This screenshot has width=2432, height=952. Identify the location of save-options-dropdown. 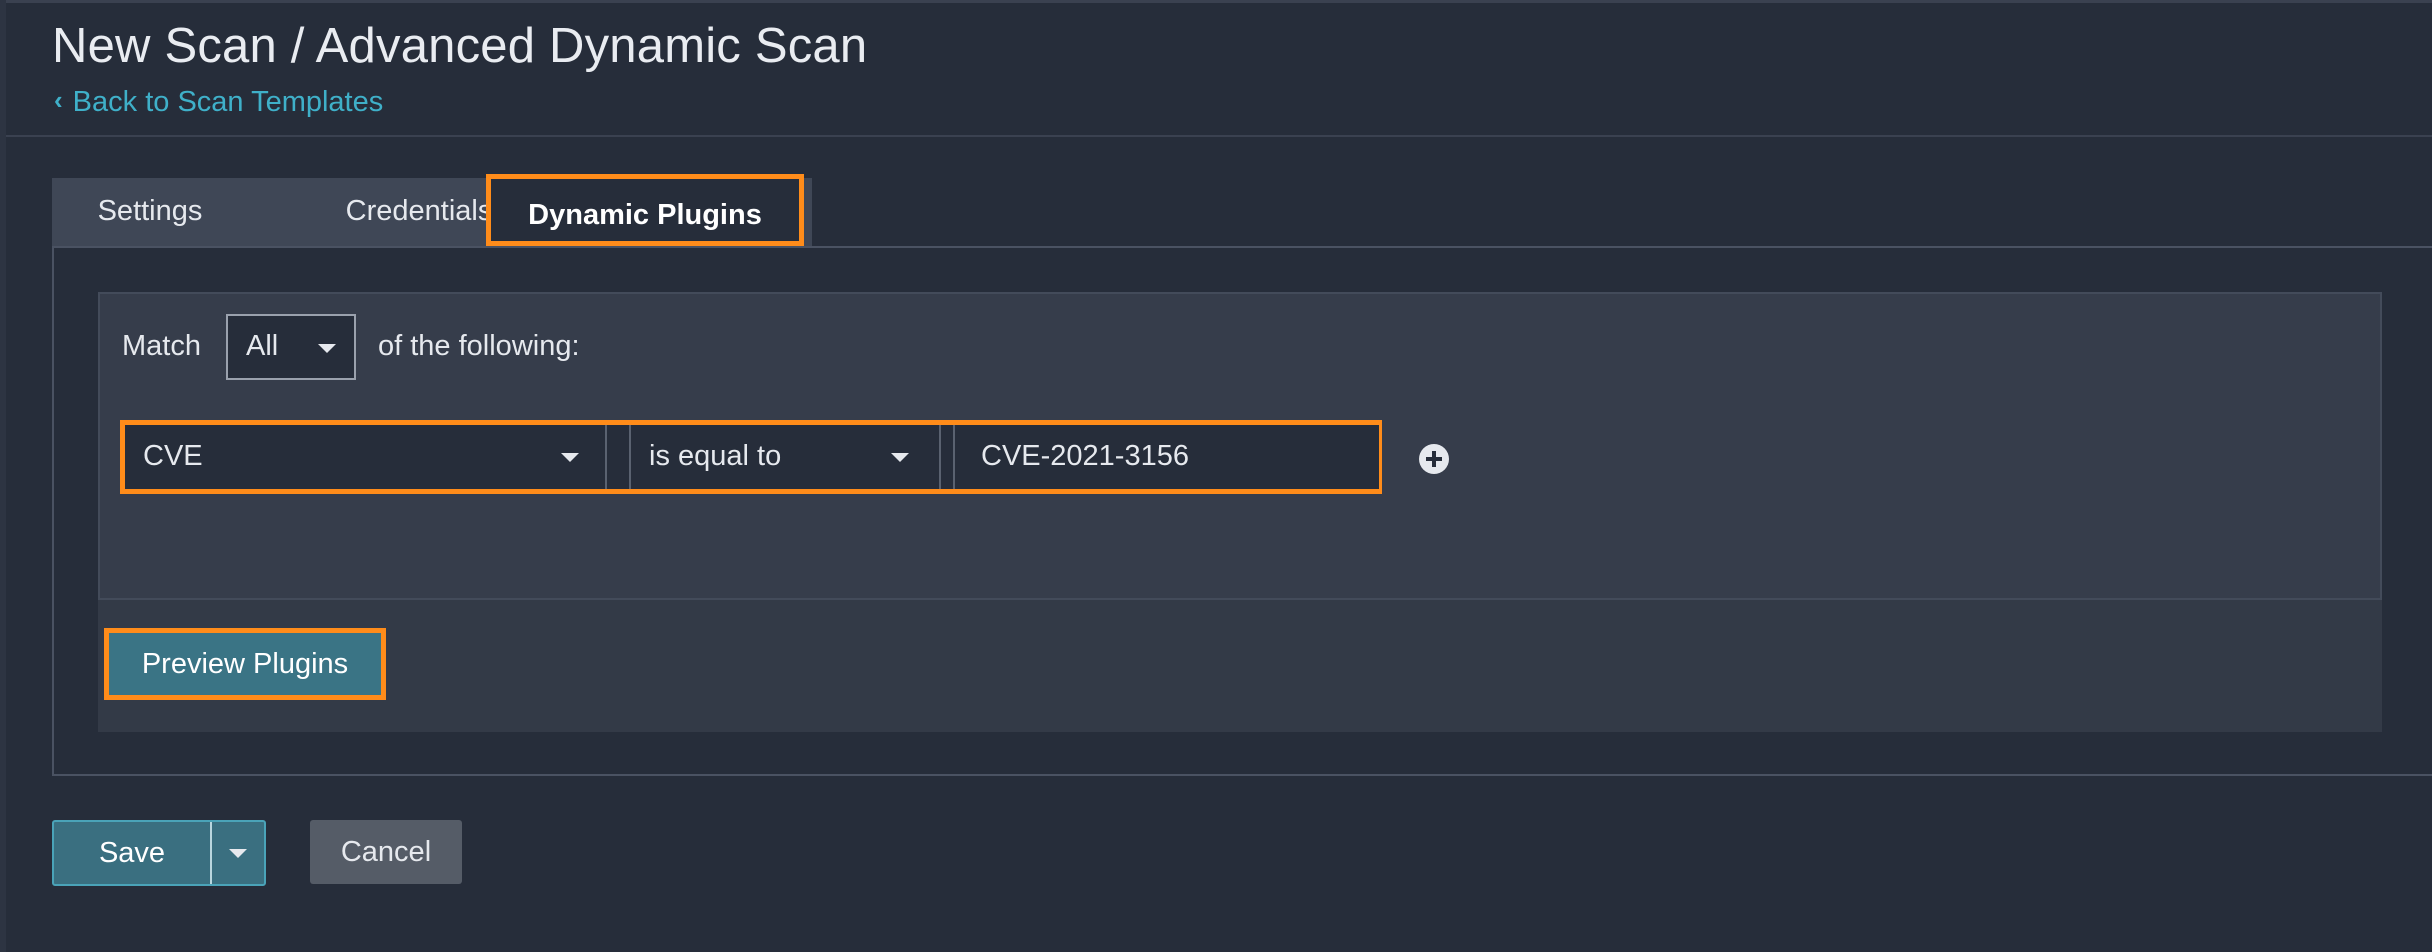
(238, 853).